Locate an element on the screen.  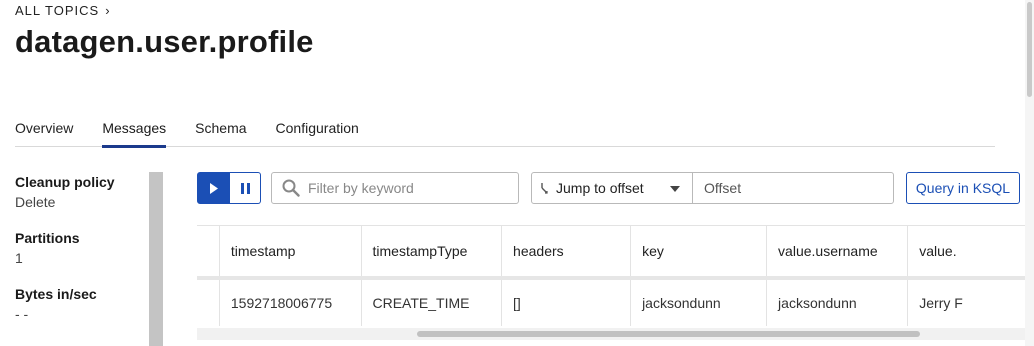
column-header-expand is located at coordinates (208, 252).